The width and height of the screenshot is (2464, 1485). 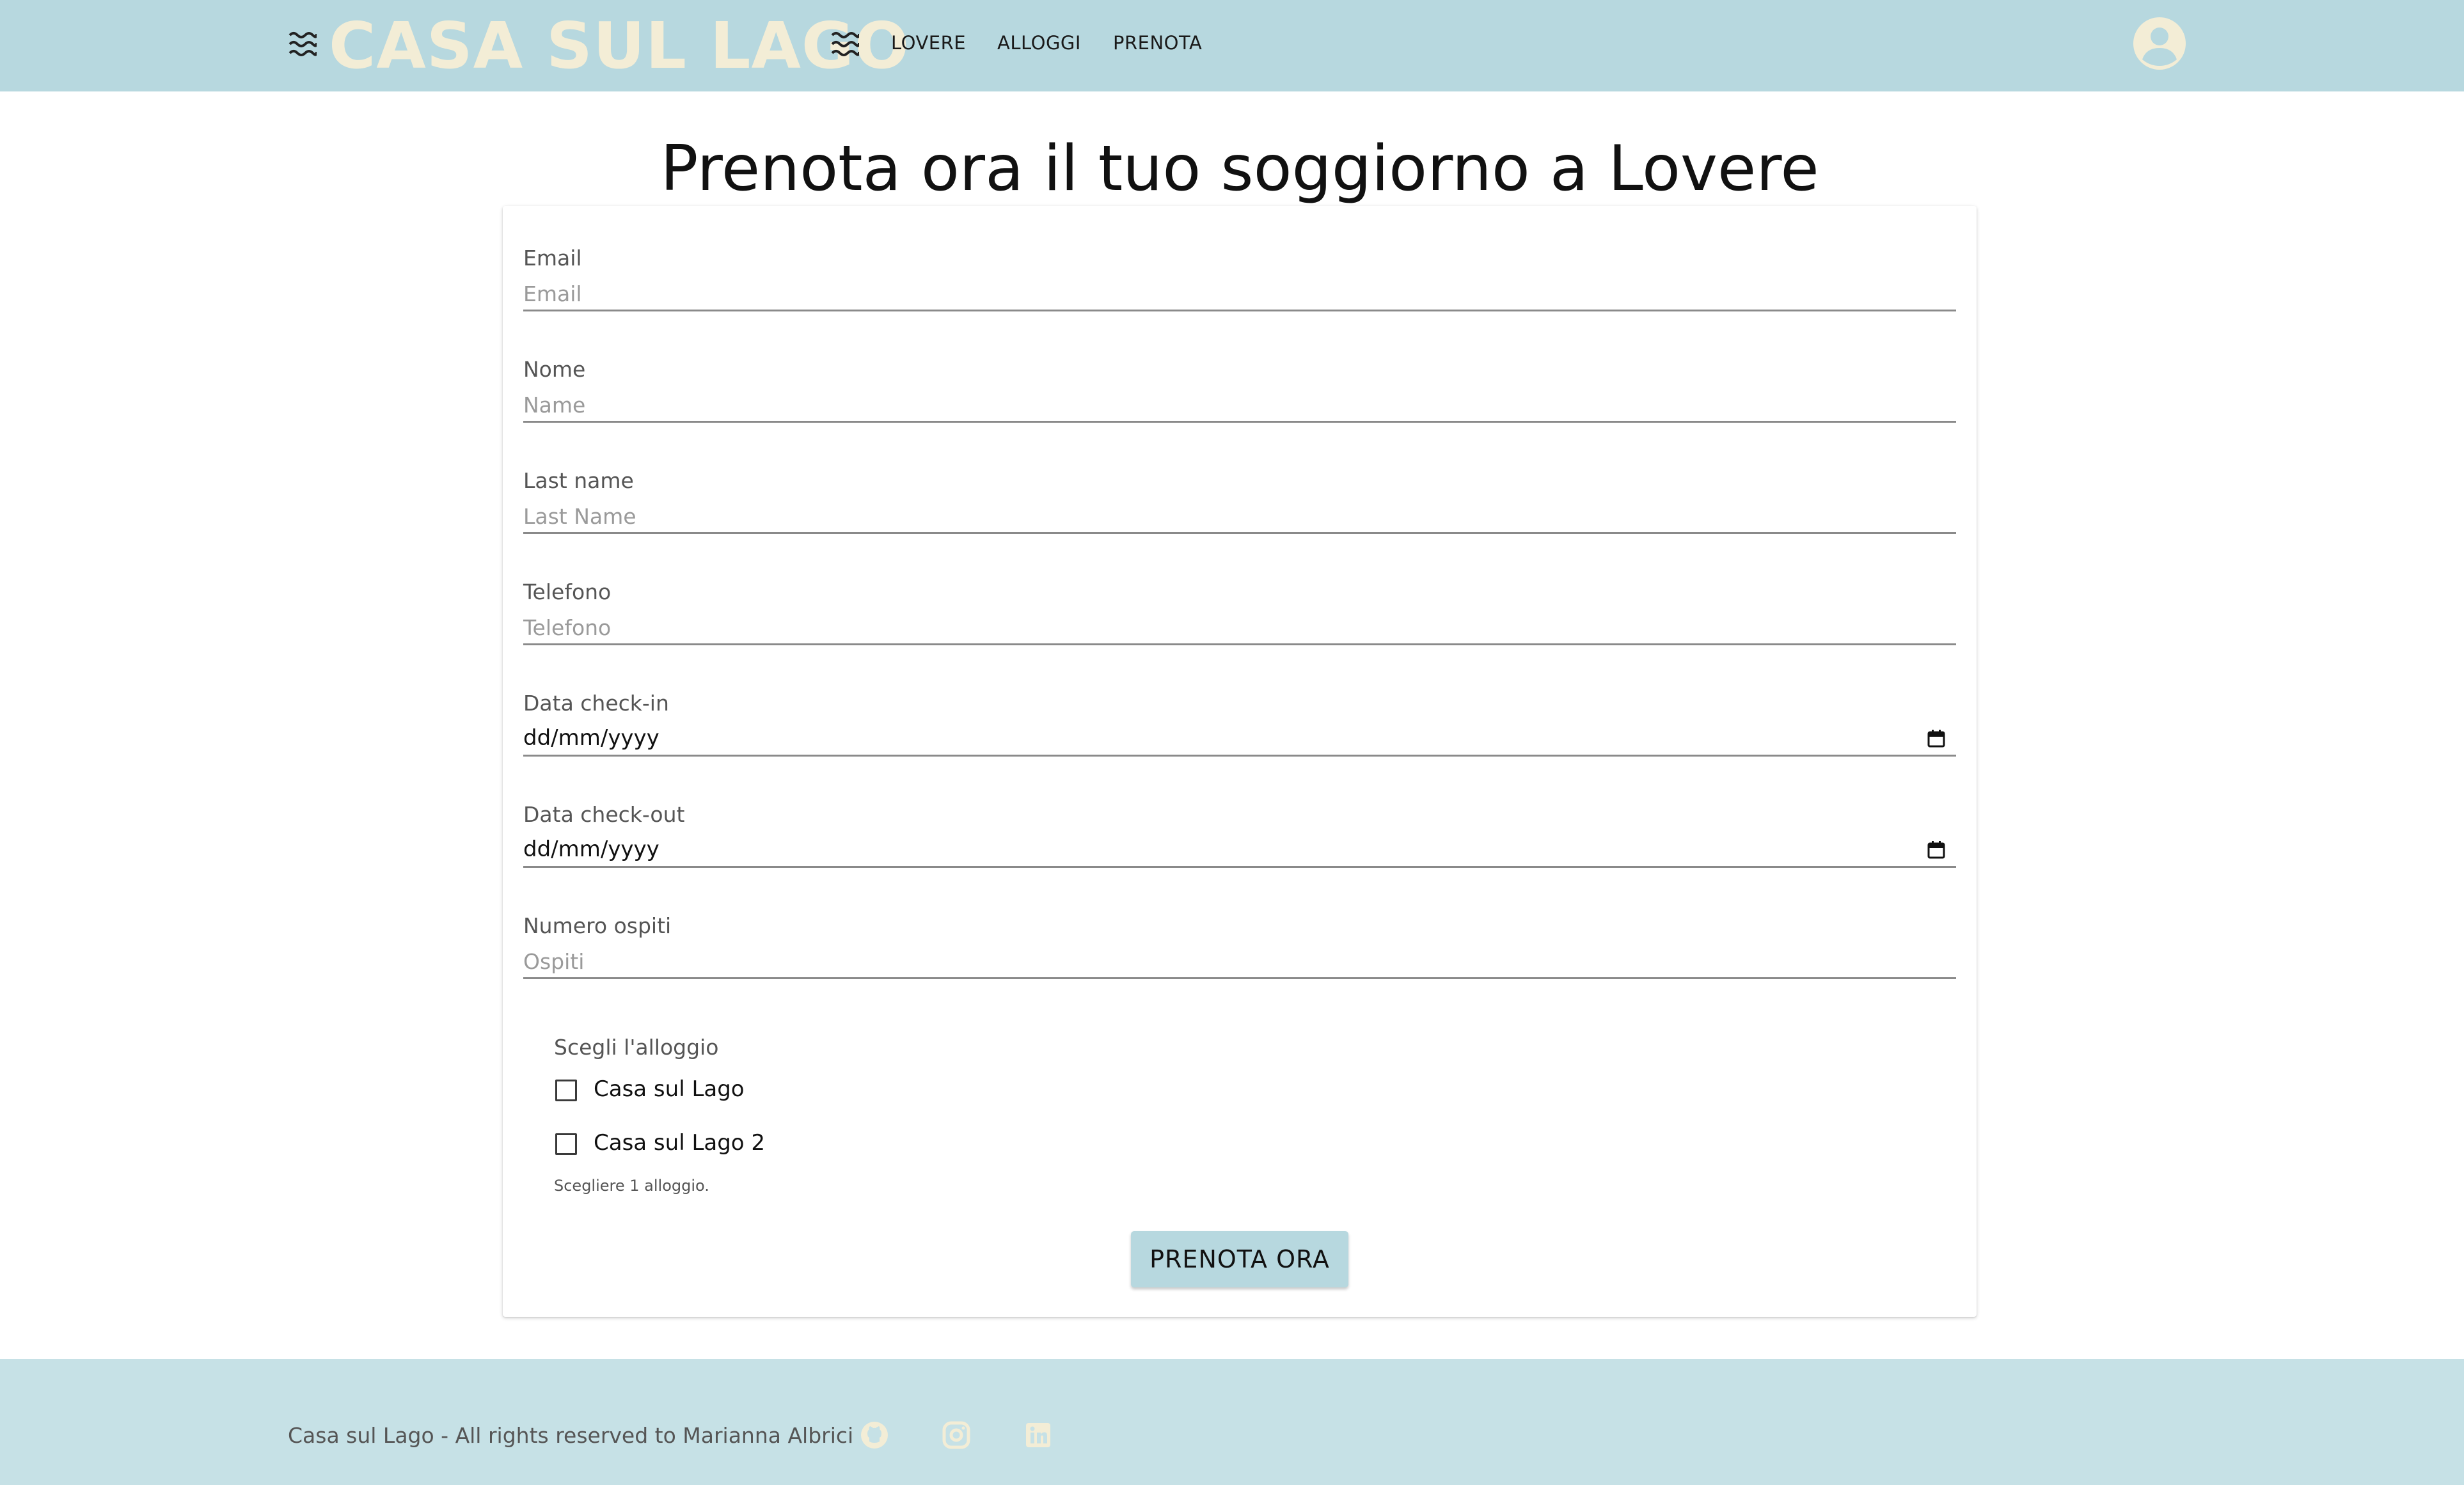 What do you see at coordinates (1239, 294) in the screenshot?
I see `email-field` at bounding box center [1239, 294].